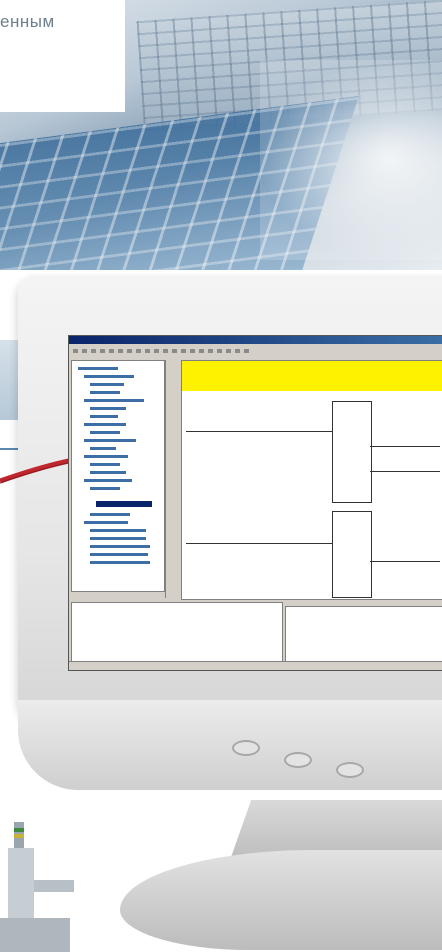 The height and width of the screenshot is (952, 442). Describe the element at coordinates (363, 637) in the screenshot. I see `properties-panel` at that location.